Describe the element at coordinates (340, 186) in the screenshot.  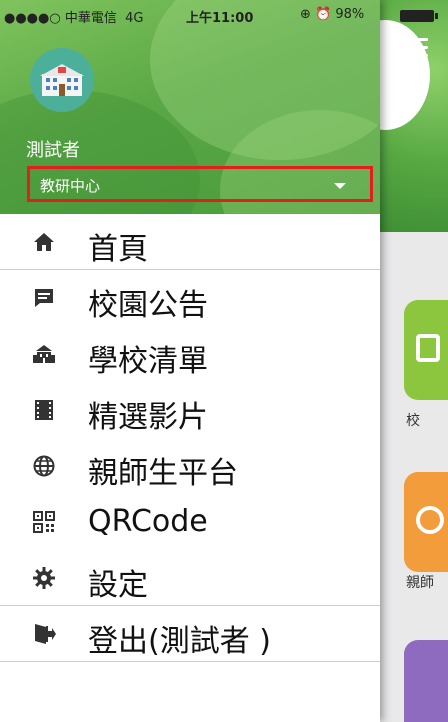
I see `dropdown-caret-icon` at that location.